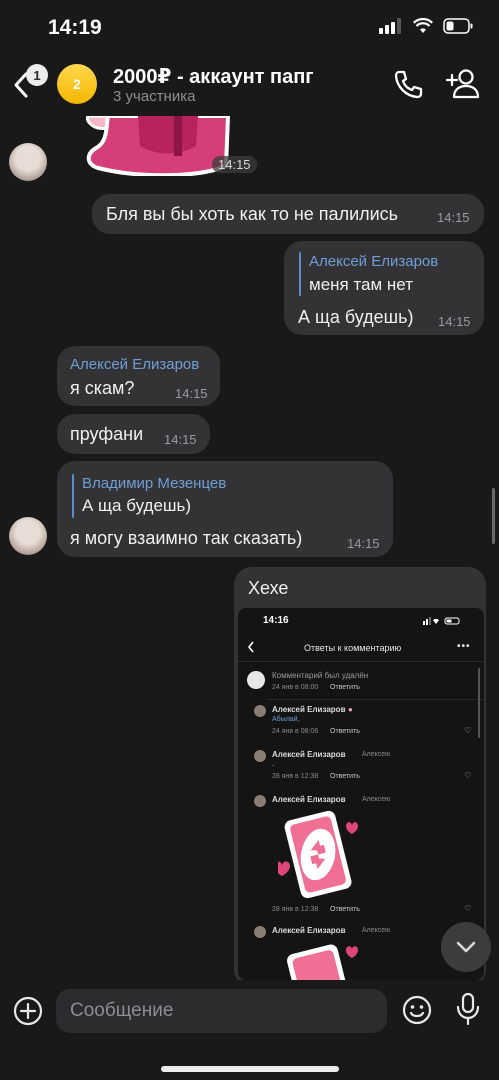  Describe the element at coordinates (102, 388) in the screenshot. I see `message-text: я скам?` at that location.